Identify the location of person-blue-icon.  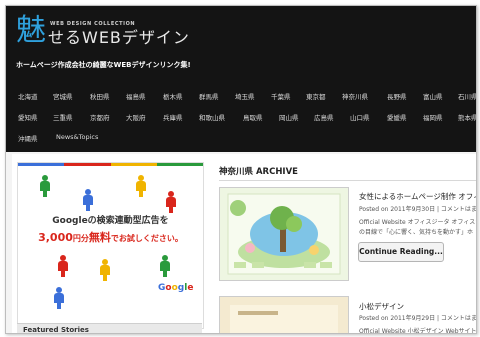
(88, 200).